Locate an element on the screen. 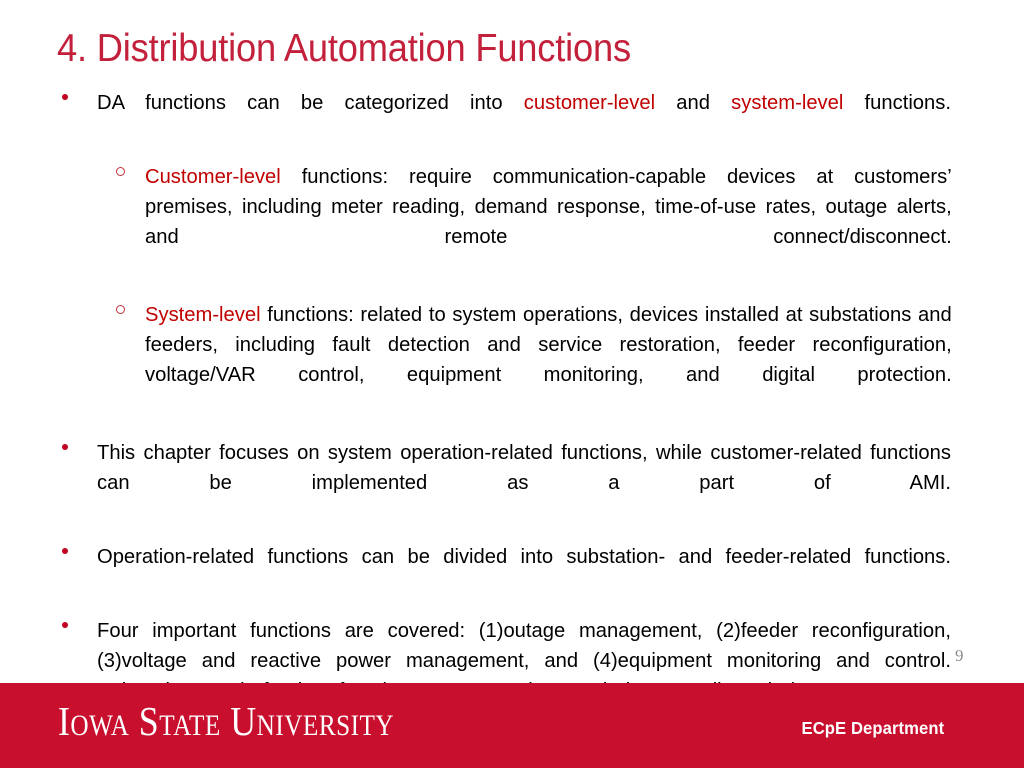 The width and height of the screenshot is (1024, 768). footer-banner: Iowa State University ECpE Department is located at coordinates (512, 725).